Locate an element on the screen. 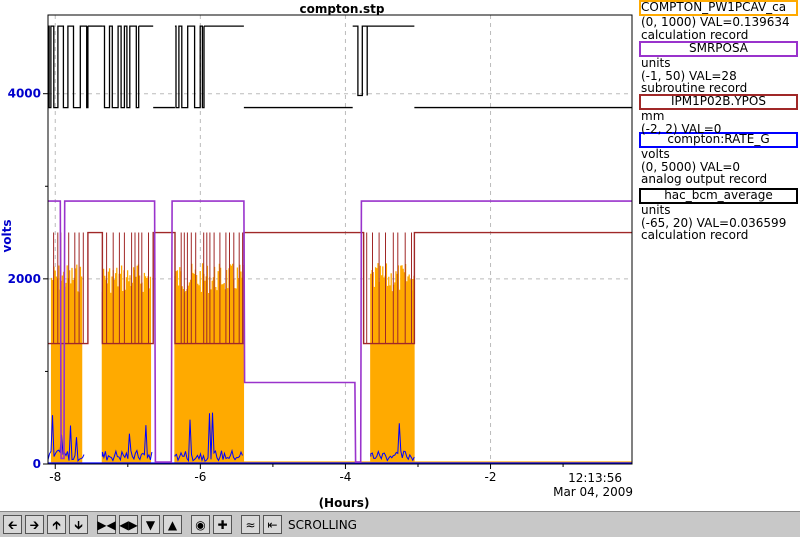 Image resolution: width=800 pixels, height=537 pixels. target-icon: ◉ is located at coordinates (200, 524).